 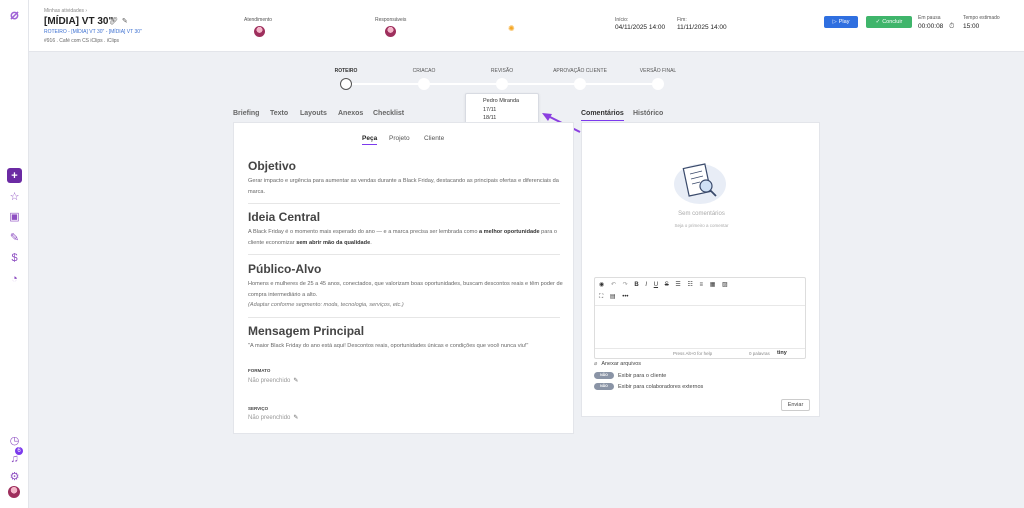 What do you see at coordinates (399, 138) in the screenshot?
I see `subtab-projeto: Projeto` at bounding box center [399, 138].